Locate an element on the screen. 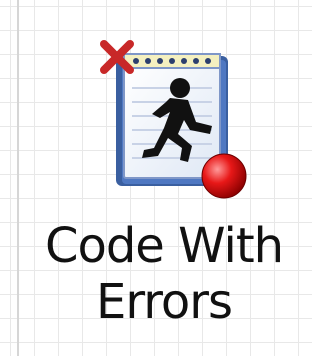 The height and width of the screenshot is (356, 320). panel-divider is located at coordinates (18, 178).